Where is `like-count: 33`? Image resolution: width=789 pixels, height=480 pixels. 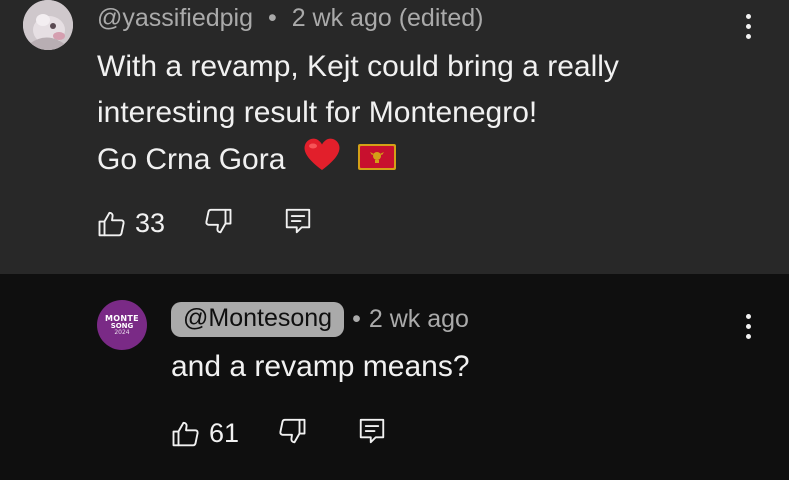
like-count: 33 is located at coordinates (150, 223).